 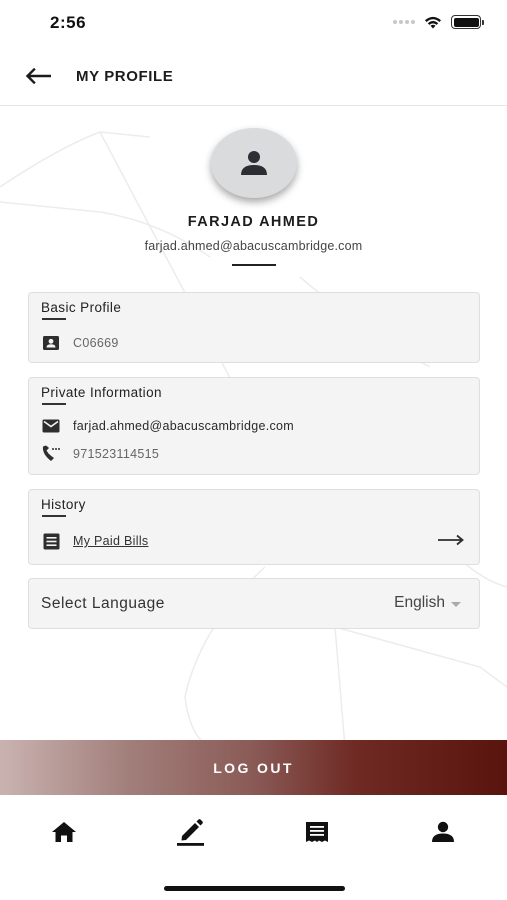 I want to click on phone-row: 971523114515, so click(x=100, y=454).